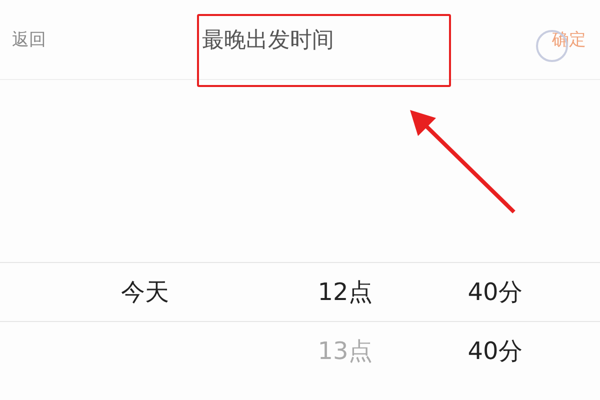 The height and width of the screenshot is (400, 600). I want to click on hour-value: 12点, so click(345, 292).